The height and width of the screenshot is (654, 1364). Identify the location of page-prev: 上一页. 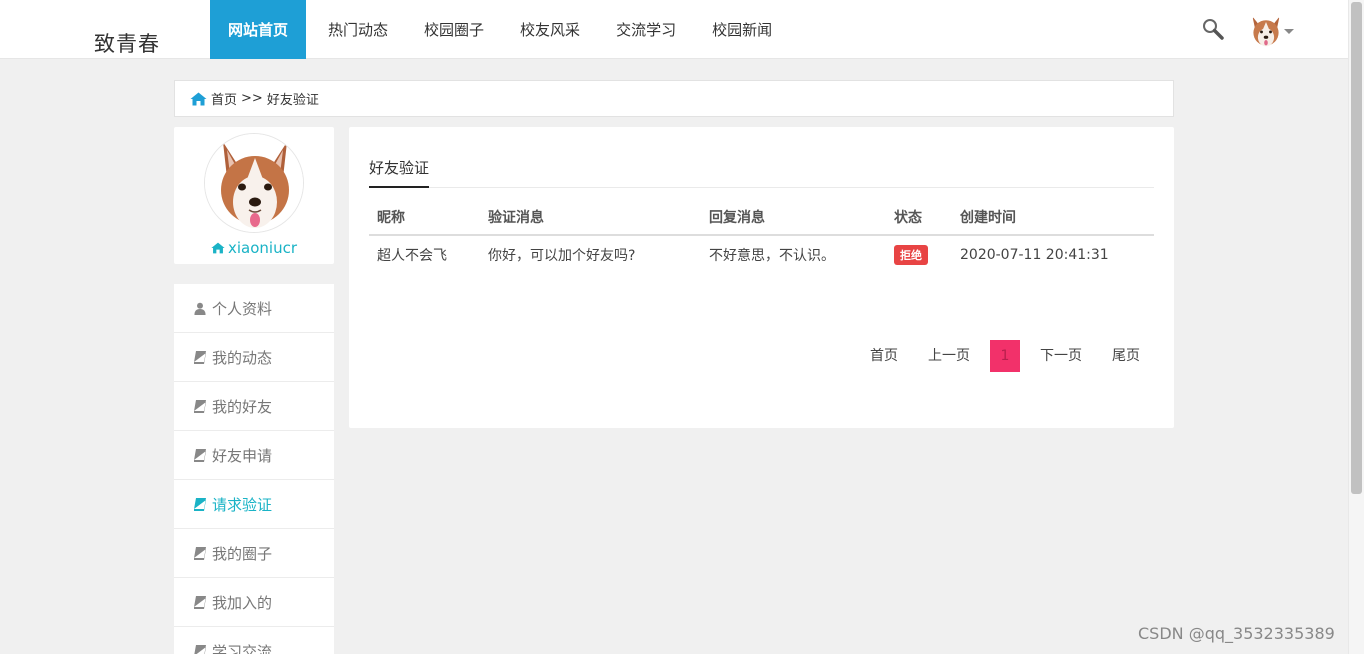
(949, 356).